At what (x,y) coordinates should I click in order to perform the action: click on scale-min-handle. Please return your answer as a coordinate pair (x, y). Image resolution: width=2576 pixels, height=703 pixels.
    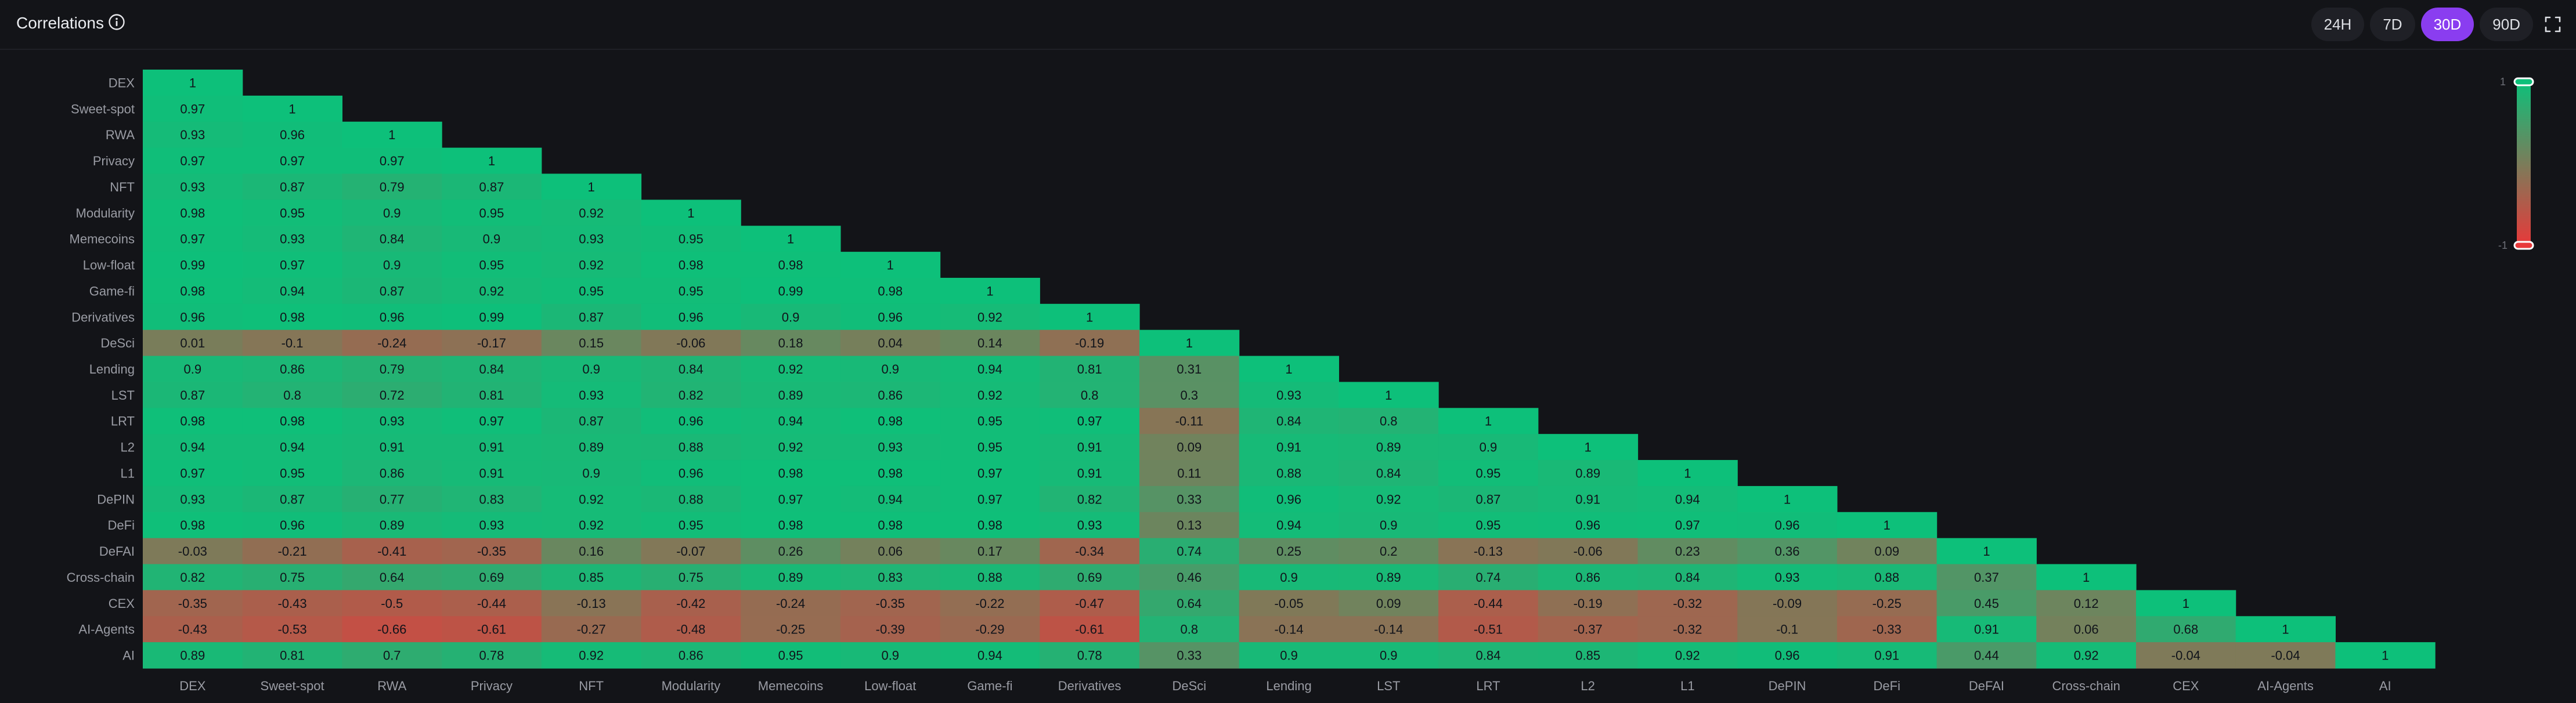
    Looking at the image, I should click on (2524, 246).